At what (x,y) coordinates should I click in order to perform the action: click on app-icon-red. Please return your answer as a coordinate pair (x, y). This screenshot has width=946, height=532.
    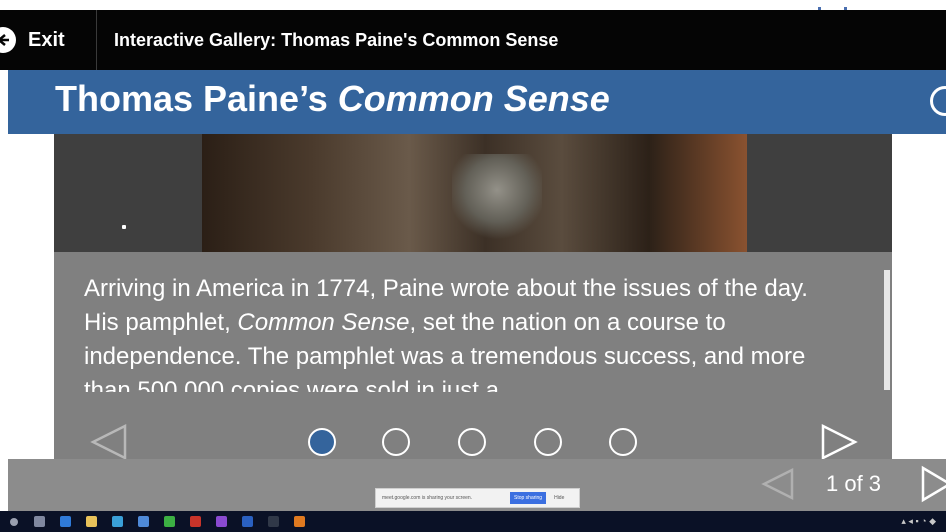
    Looking at the image, I should click on (195, 521).